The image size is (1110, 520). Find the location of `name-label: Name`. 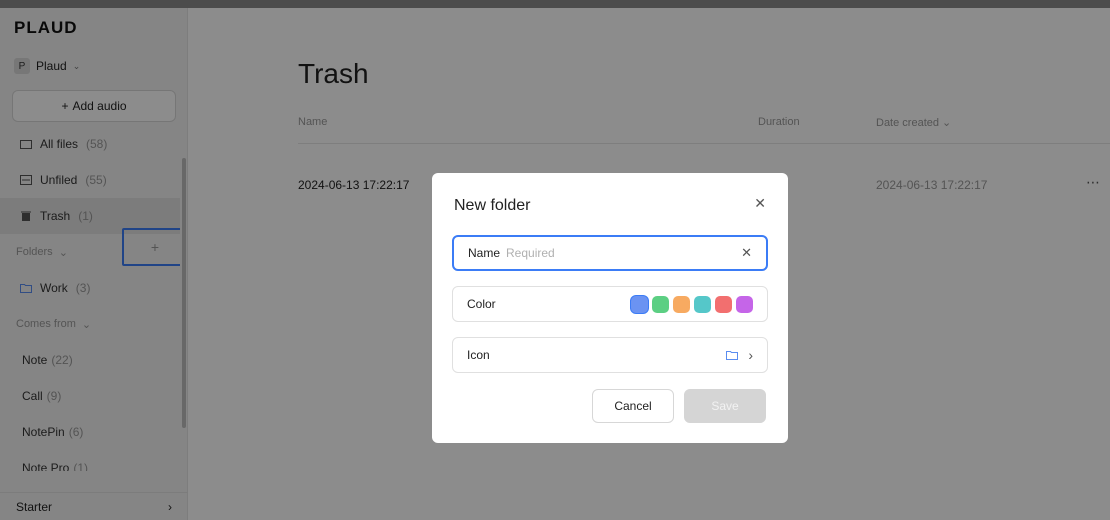

name-label: Name is located at coordinates (484, 253).